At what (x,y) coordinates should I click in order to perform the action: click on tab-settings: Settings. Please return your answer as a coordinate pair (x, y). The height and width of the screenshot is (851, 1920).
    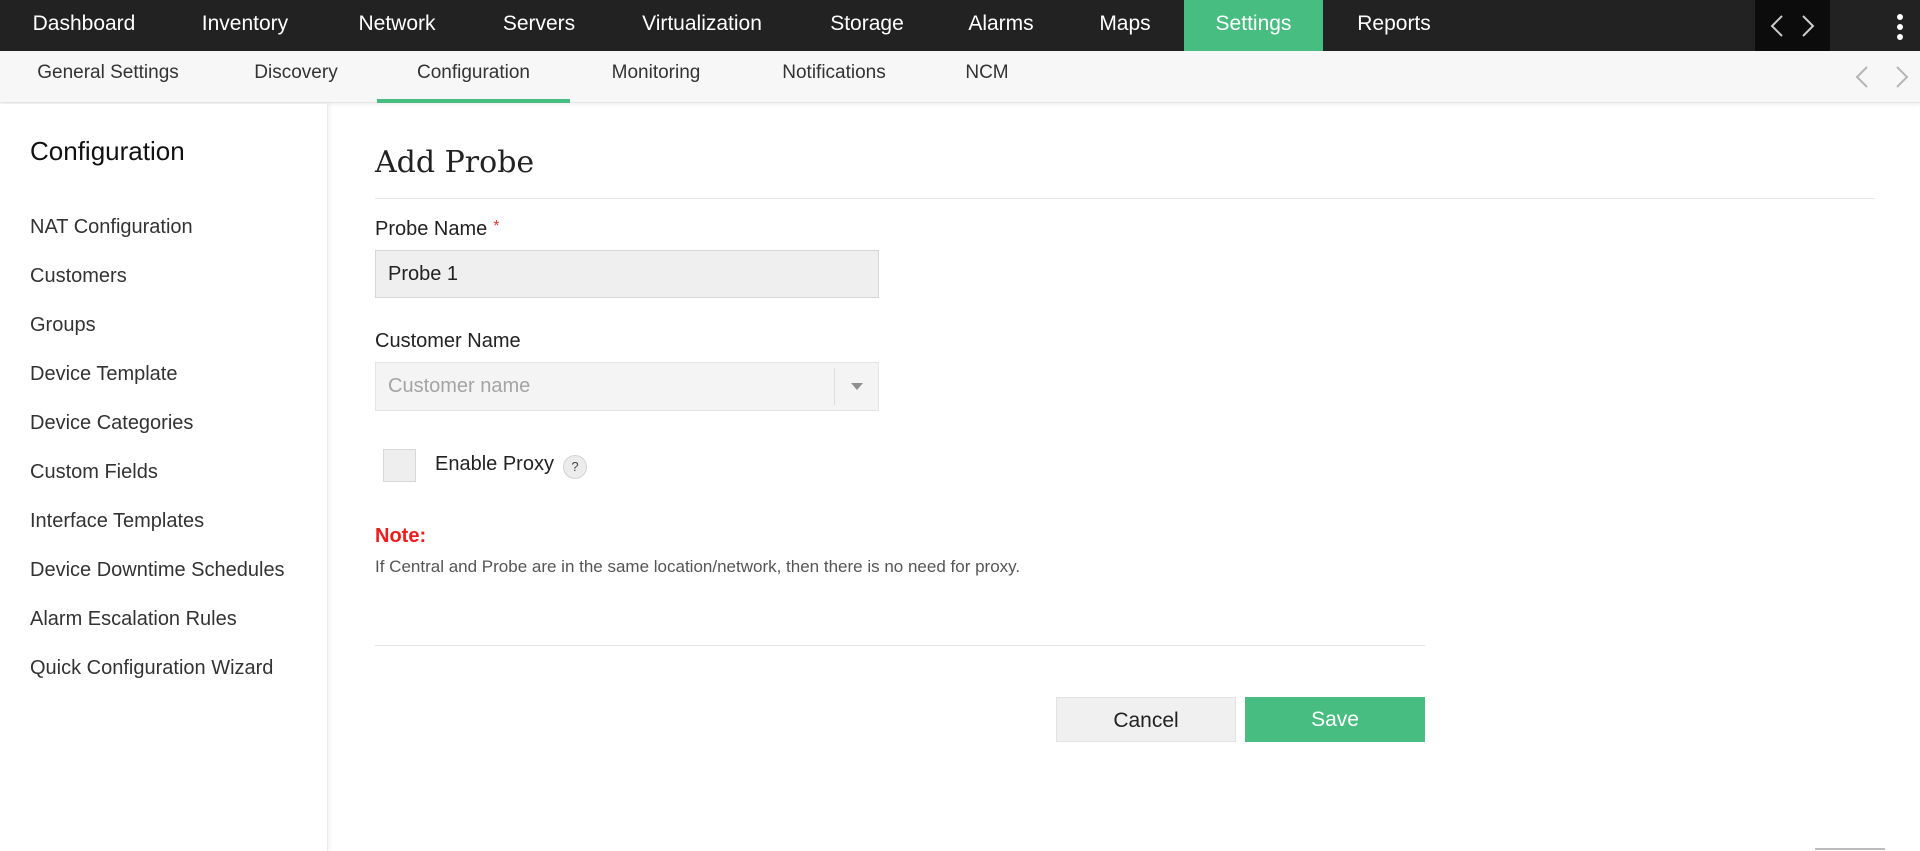
    Looking at the image, I should click on (1253, 25).